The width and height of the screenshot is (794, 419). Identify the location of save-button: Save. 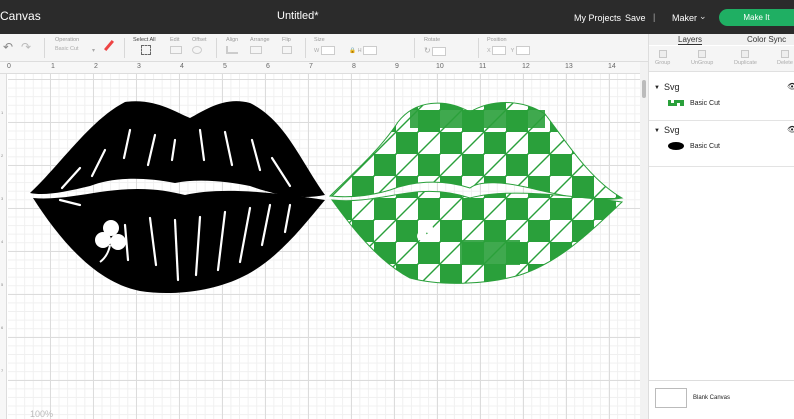
(635, 18).